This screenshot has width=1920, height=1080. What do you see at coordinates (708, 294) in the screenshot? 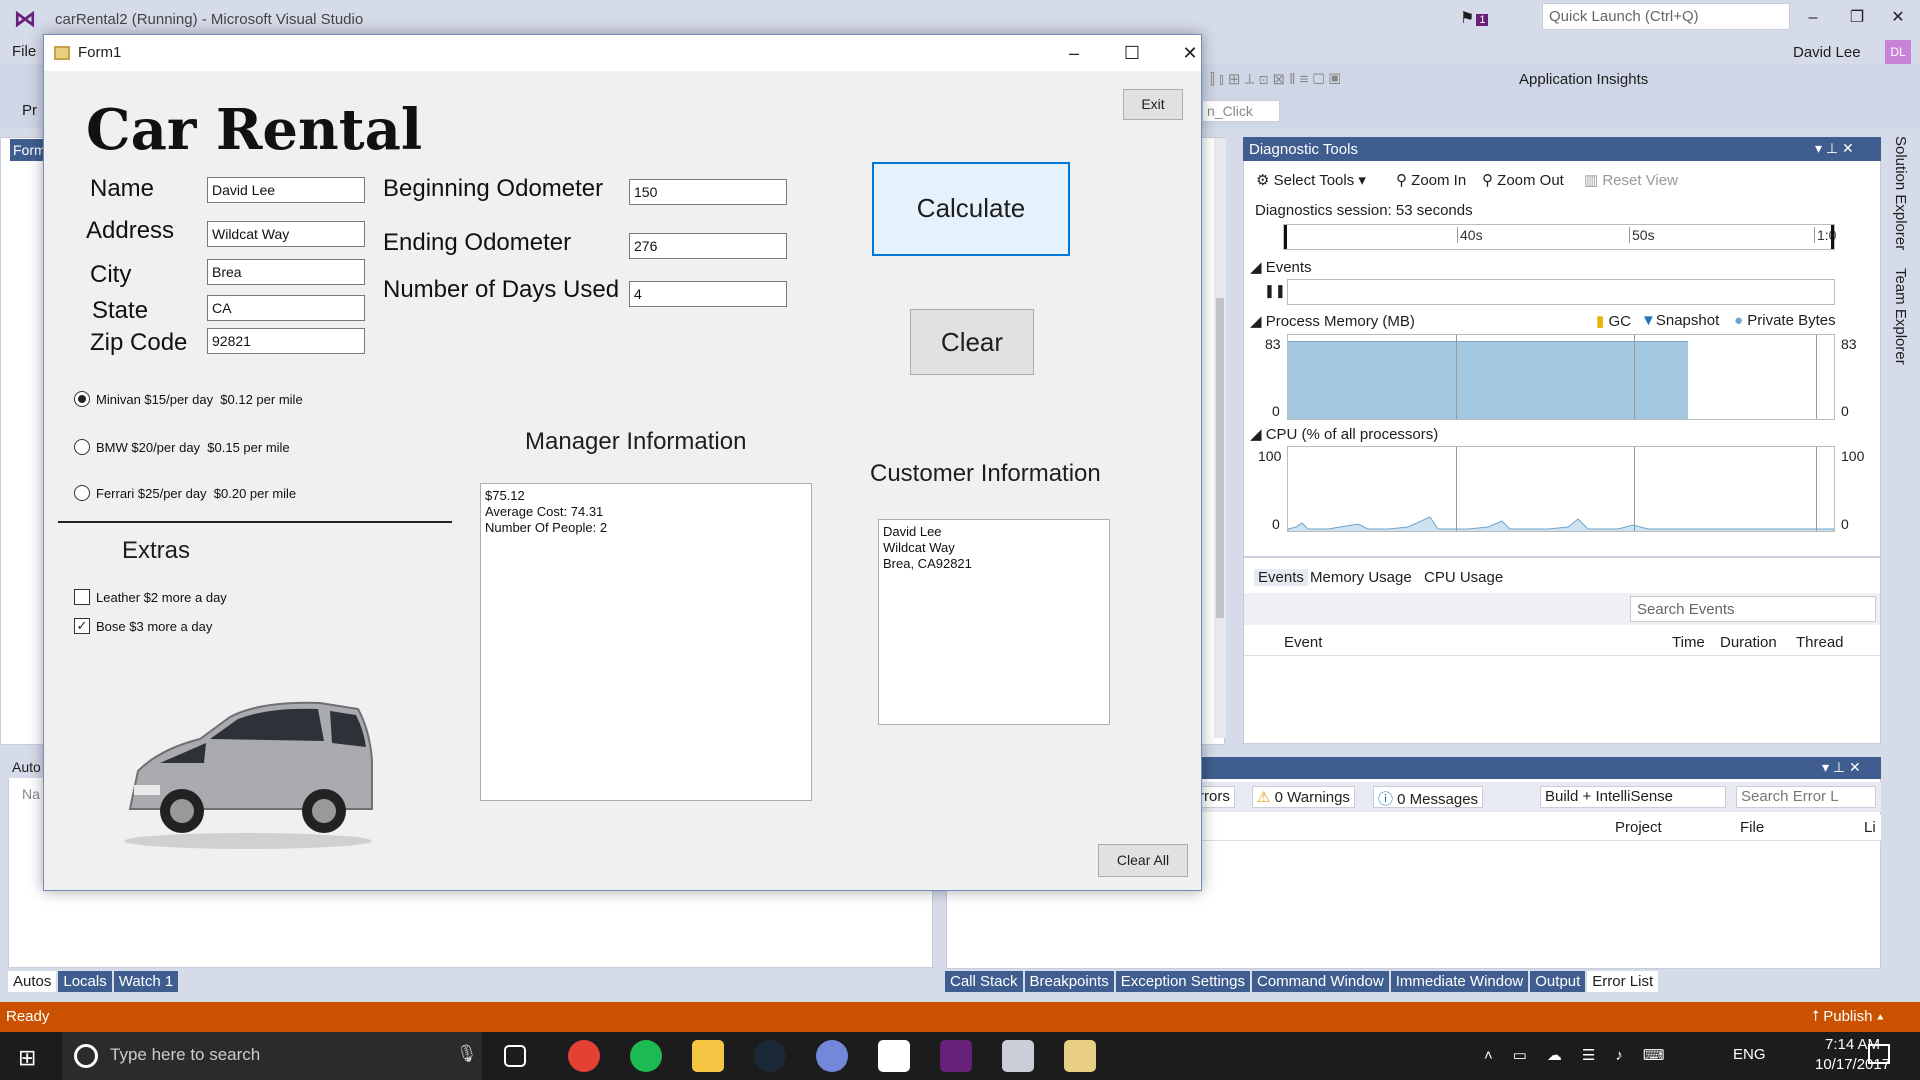
I see `days-used-field: 4` at bounding box center [708, 294].